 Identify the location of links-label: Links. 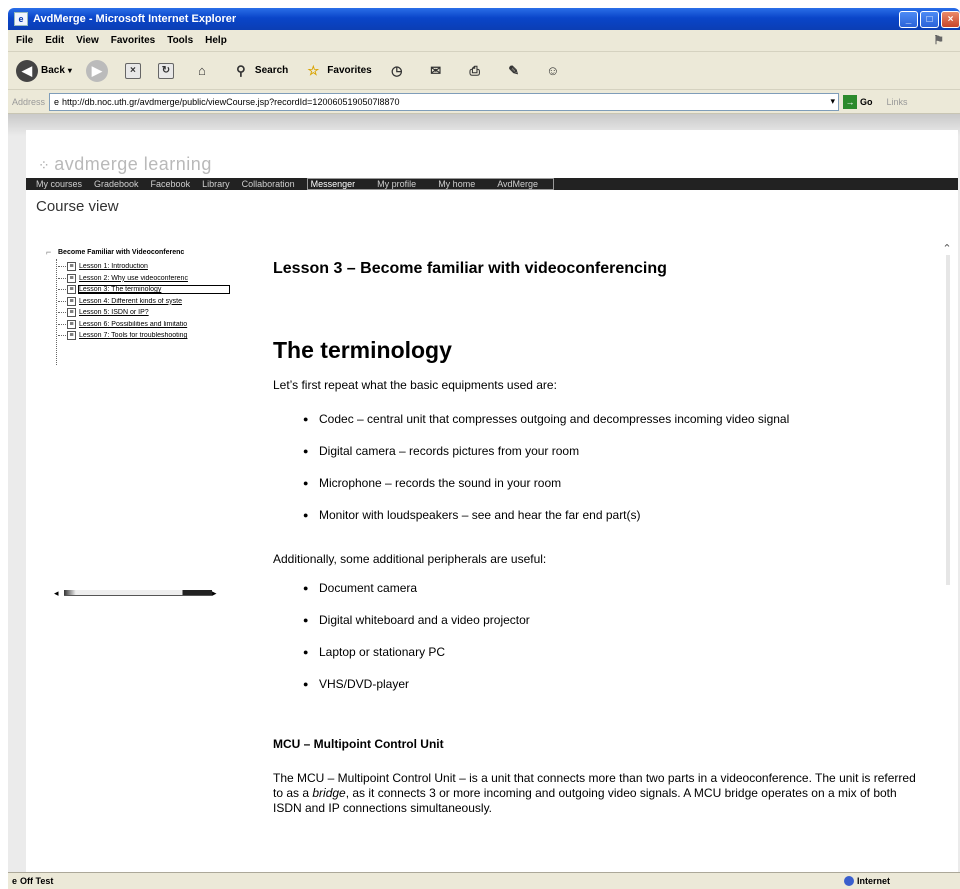
(897, 102).